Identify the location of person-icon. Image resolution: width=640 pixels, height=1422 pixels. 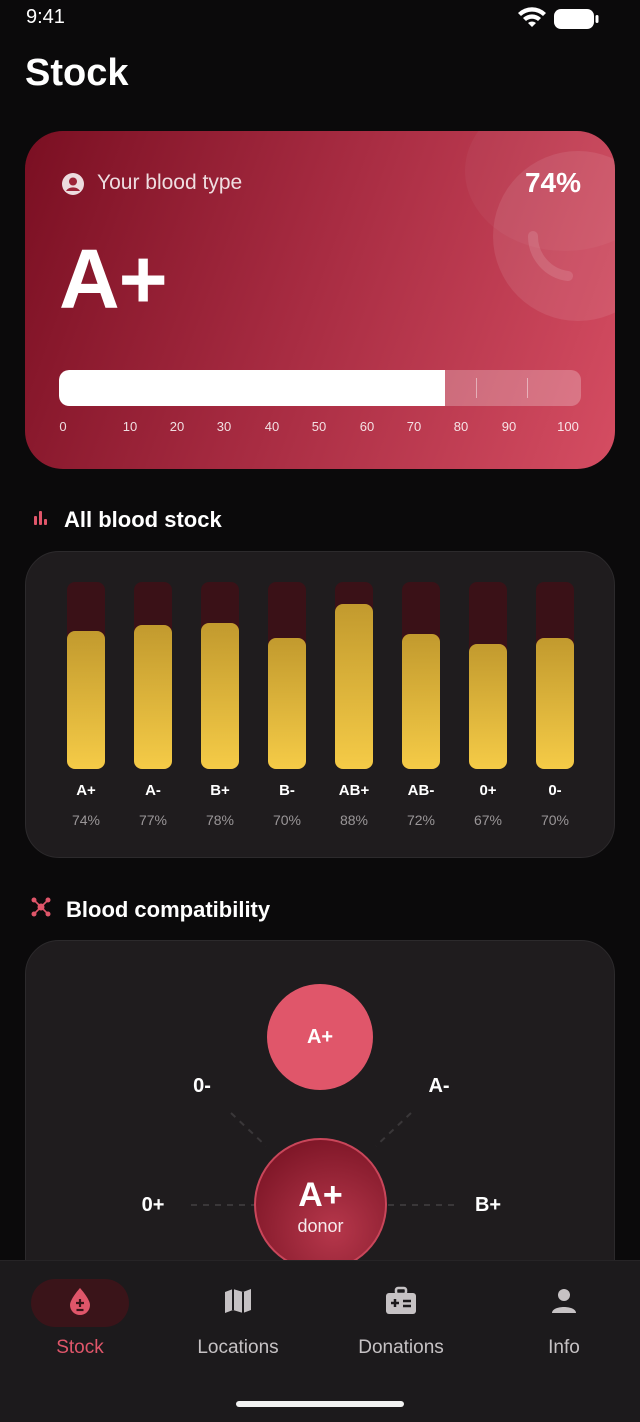
(564, 1303).